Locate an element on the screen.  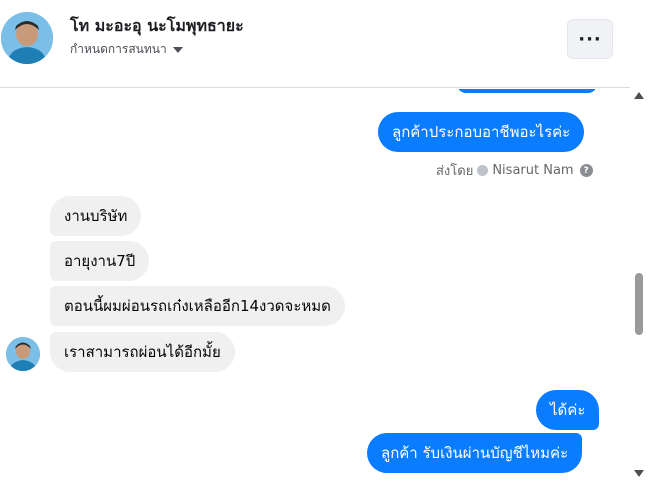
message-bubble-outgoing-partial is located at coordinates (527, 91).